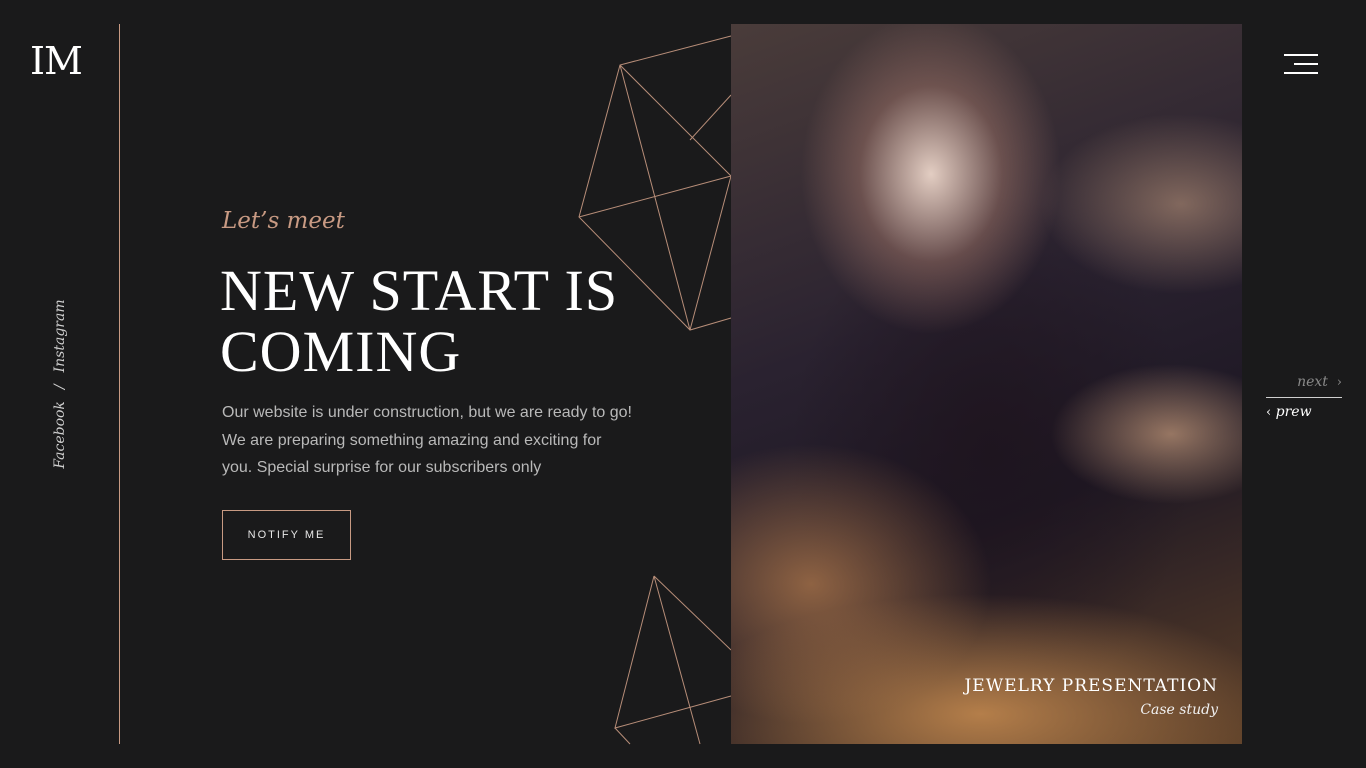 The image size is (1366, 768). What do you see at coordinates (60, 435) in the screenshot?
I see `facebook-link: Facebook` at bounding box center [60, 435].